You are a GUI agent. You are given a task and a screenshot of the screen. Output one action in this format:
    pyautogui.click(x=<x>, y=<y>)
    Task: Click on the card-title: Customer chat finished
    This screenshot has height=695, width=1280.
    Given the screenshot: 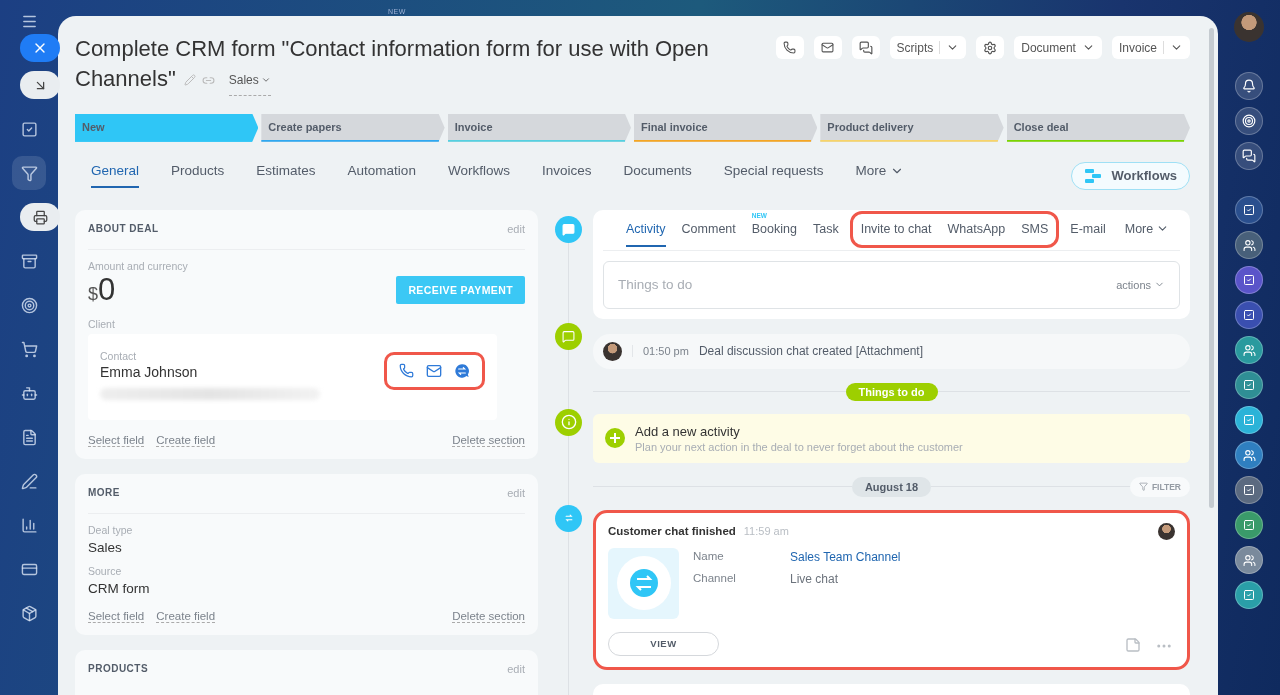 What is the action you would take?
    pyautogui.click(x=672, y=531)
    